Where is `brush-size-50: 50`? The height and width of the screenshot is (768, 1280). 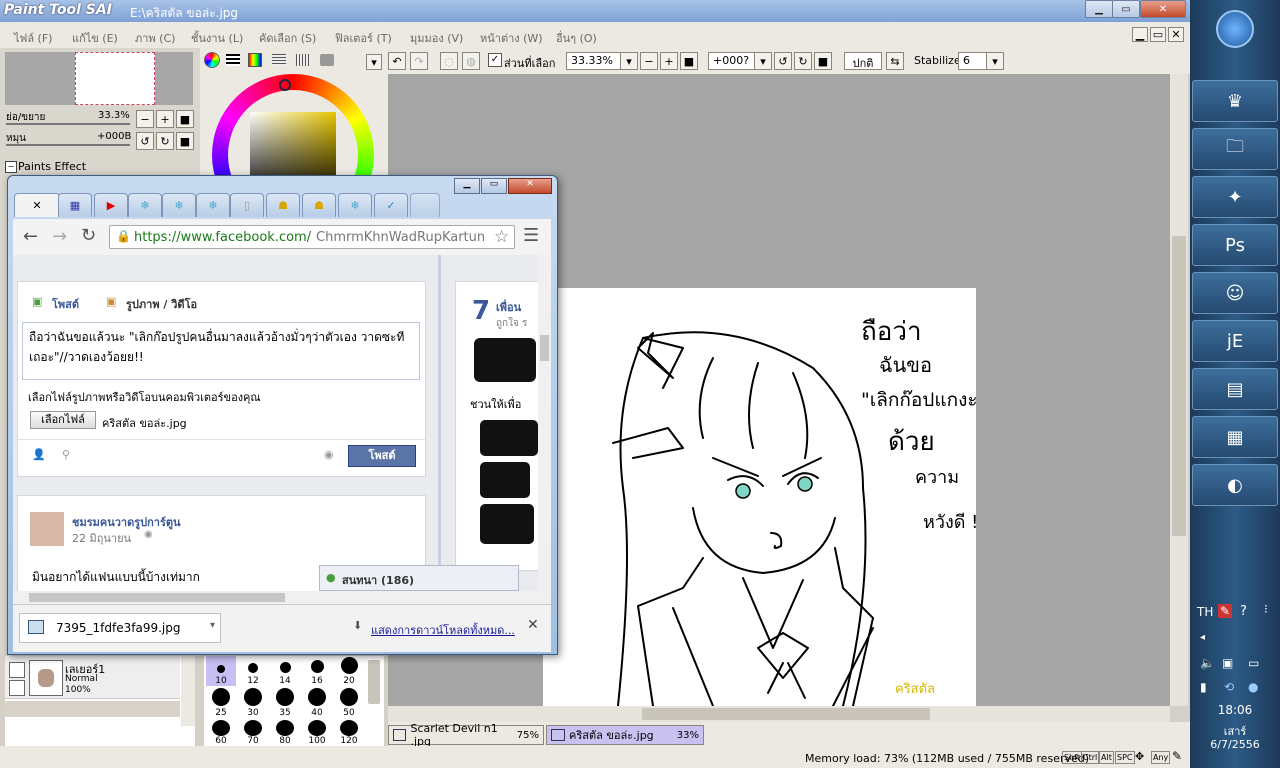
brush-size-50: 50 is located at coordinates (349, 703).